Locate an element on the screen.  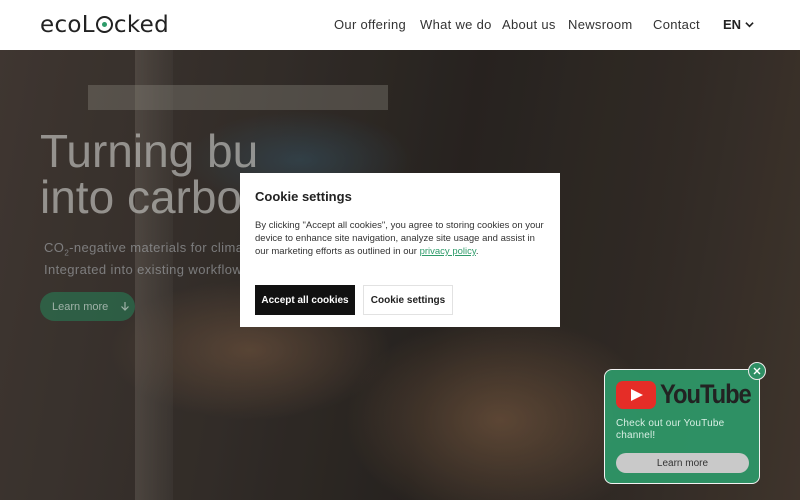
privacy-policy-link: privacy policy is located at coordinates (448, 251).